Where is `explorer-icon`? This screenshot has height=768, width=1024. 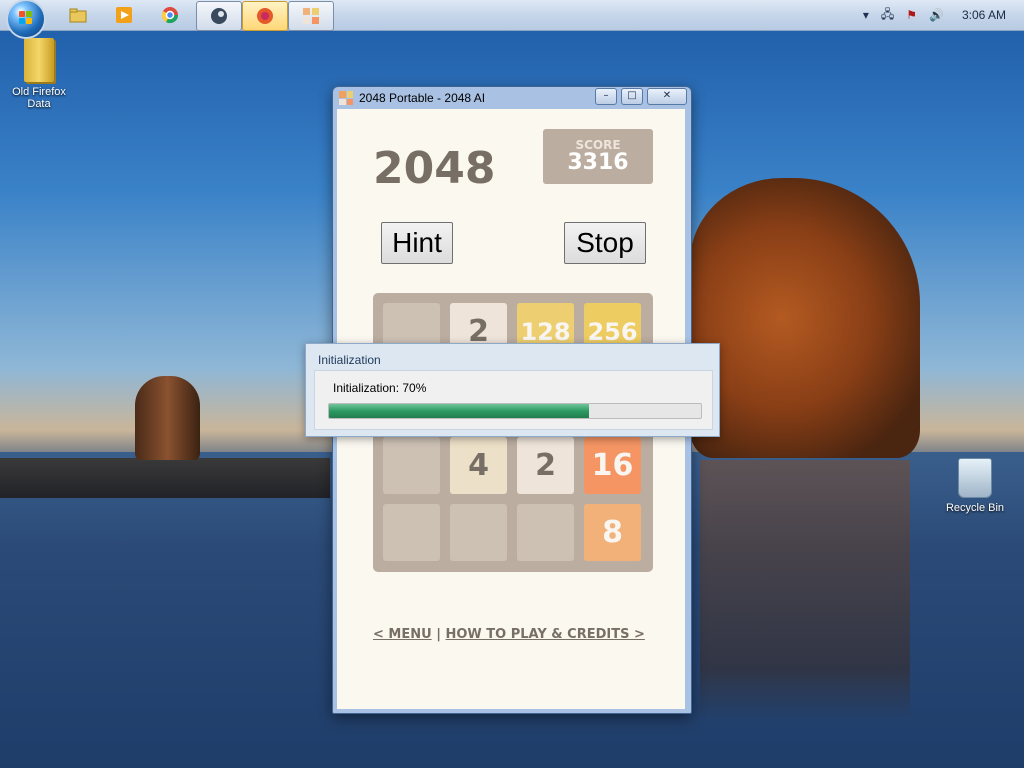 explorer-icon is located at coordinates (78, 15).